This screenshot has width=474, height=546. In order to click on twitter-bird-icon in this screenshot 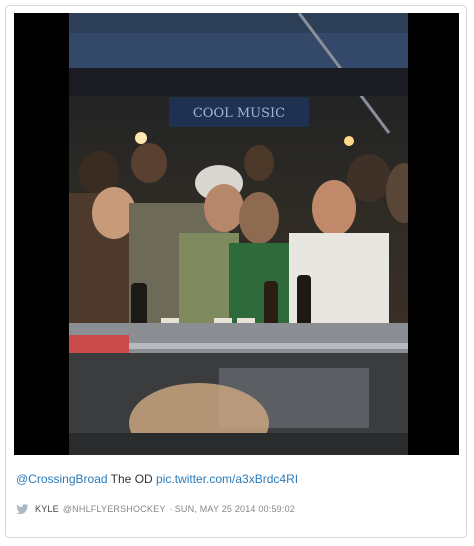, I will do `click(22, 508)`.